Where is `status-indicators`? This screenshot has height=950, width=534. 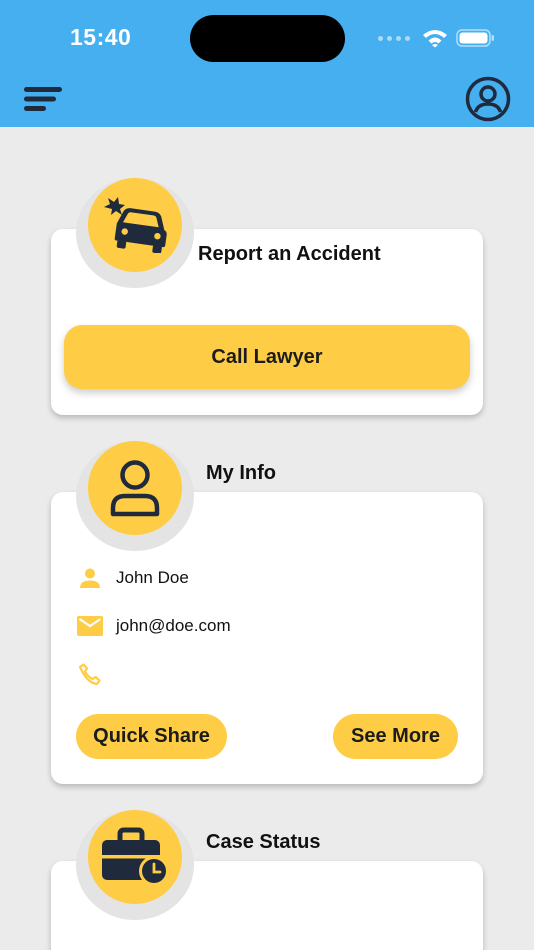
status-indicators is located at coordinates (437, 38).